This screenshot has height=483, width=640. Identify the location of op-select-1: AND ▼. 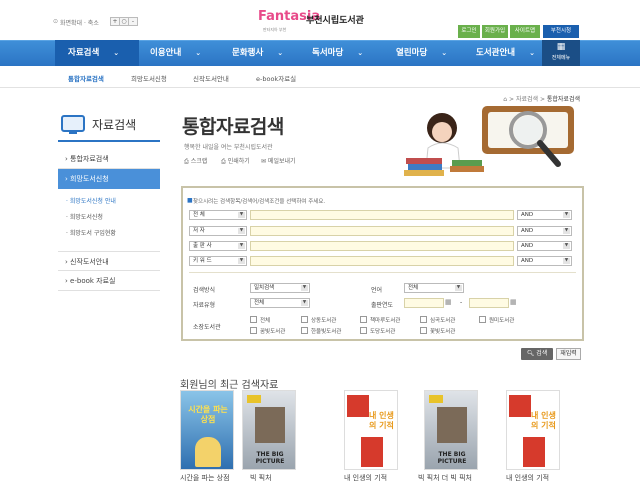
(544, 215).